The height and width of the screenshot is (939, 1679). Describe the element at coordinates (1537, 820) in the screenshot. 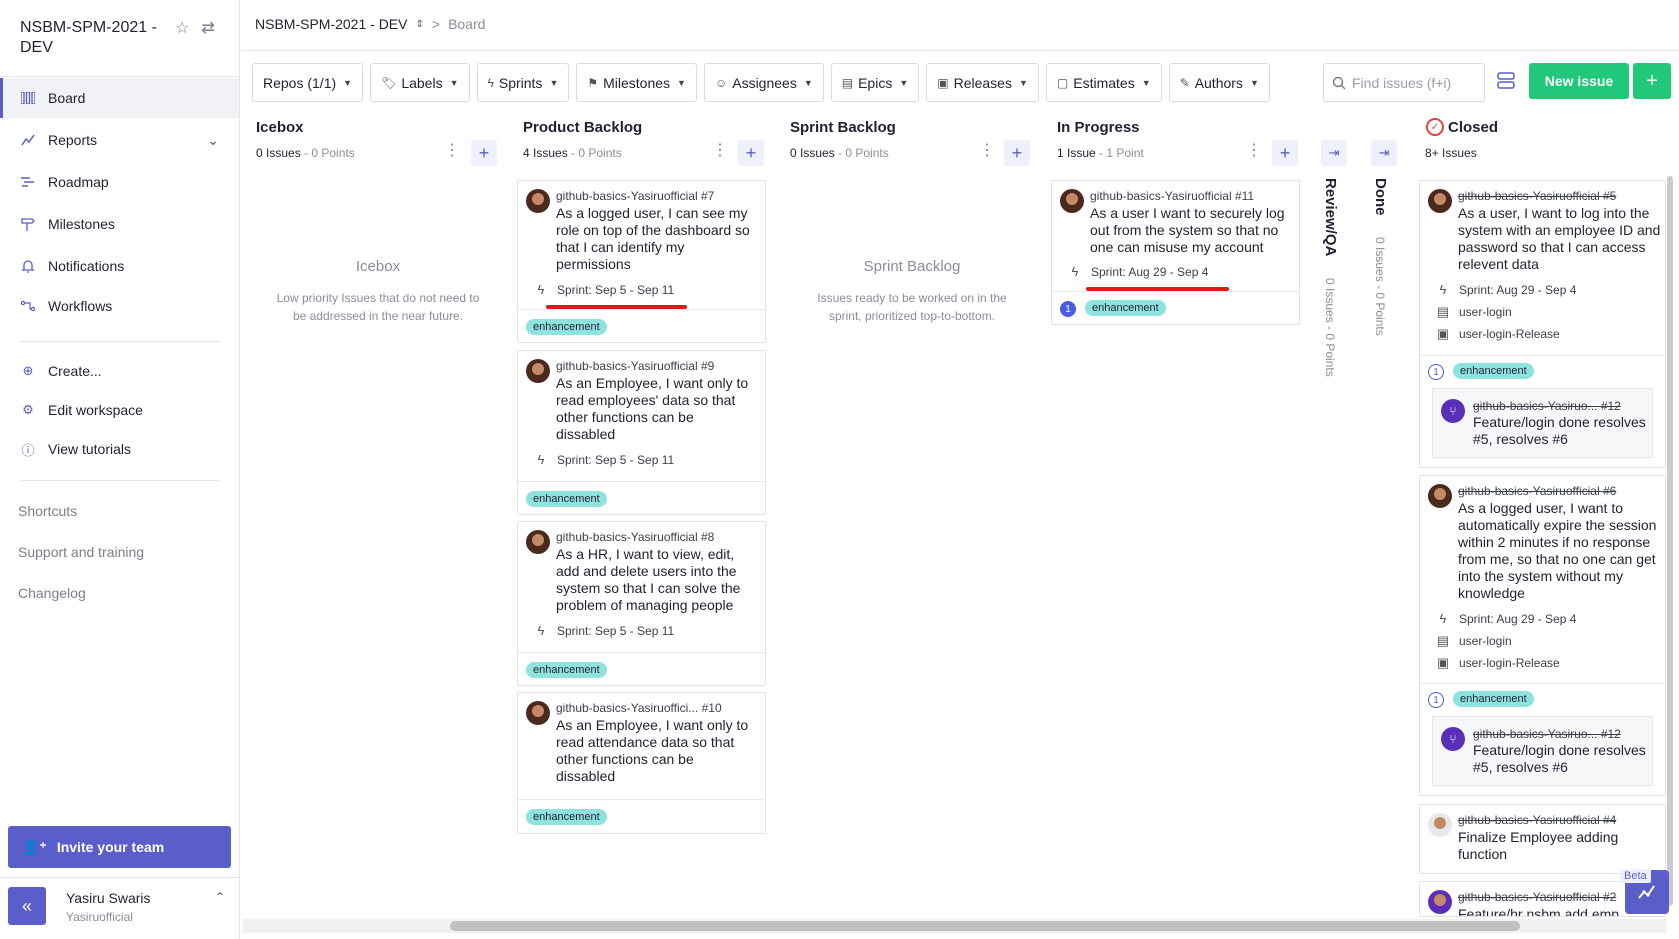

I see `issue-ref: github-basics-Yasiruofficial #4` at that location.